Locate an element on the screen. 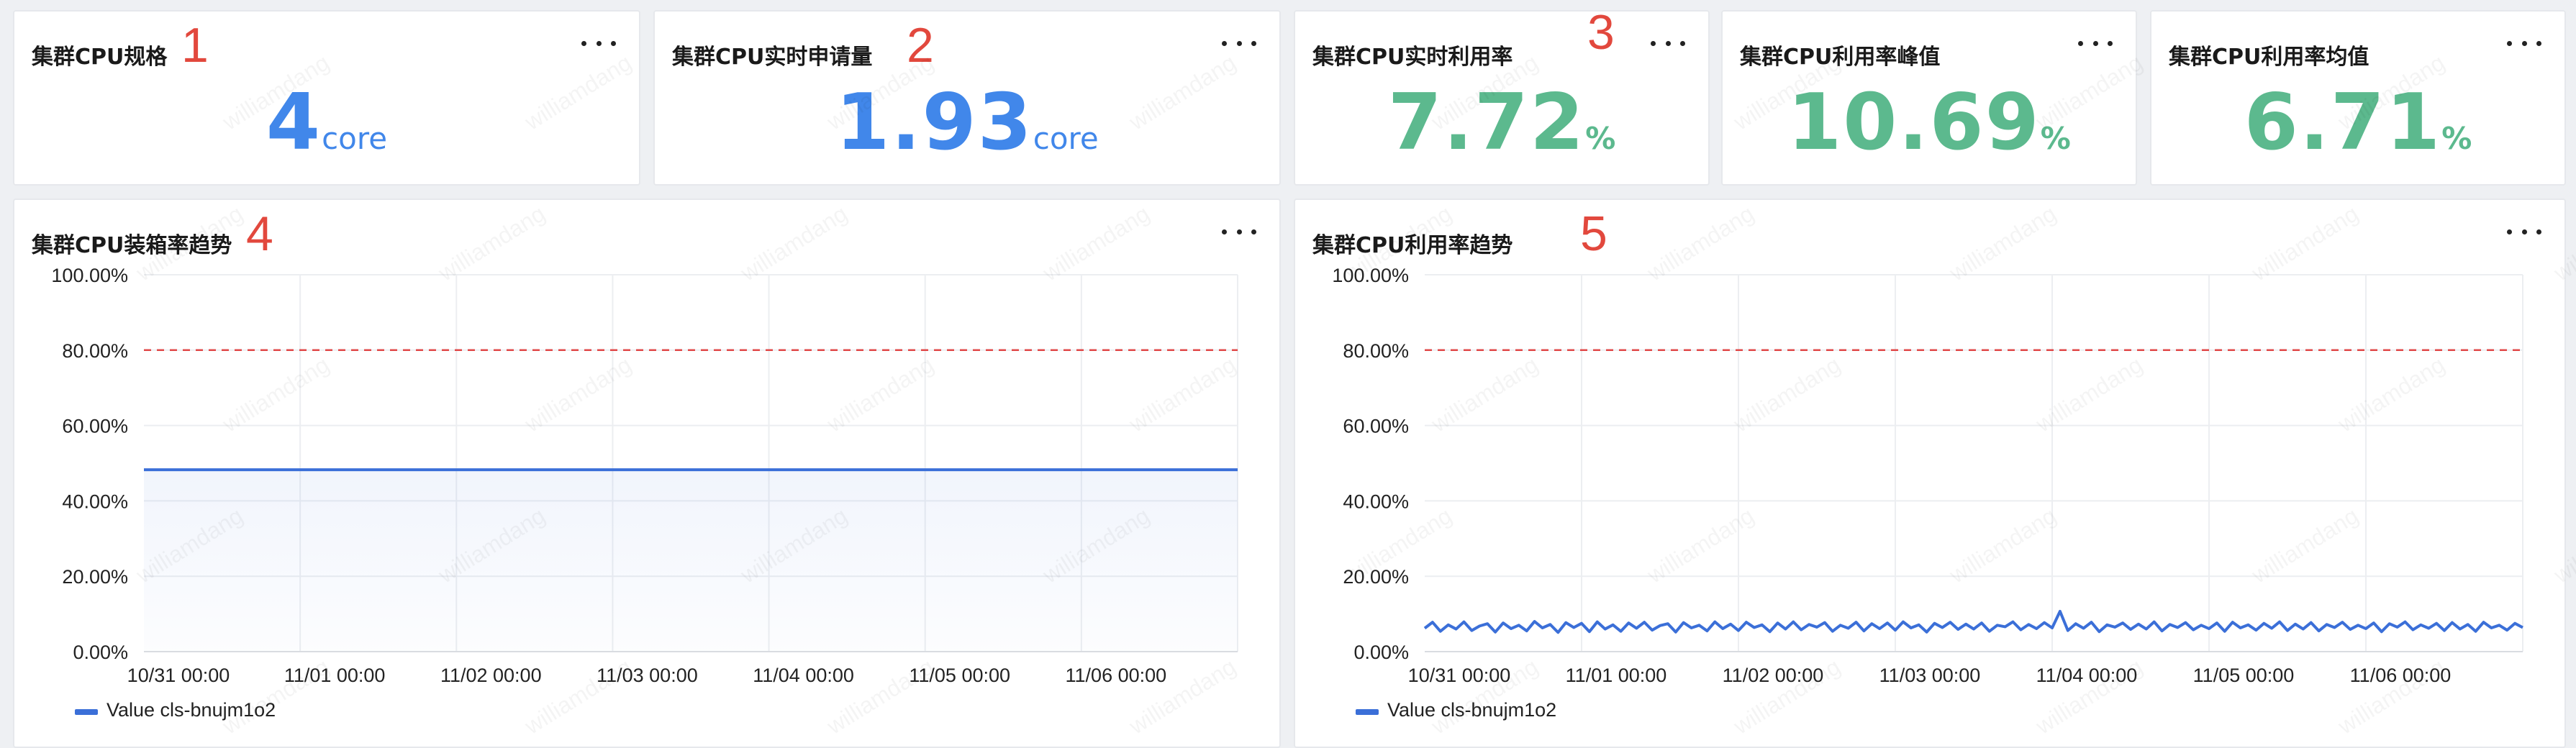 Image resolution: width=2576 pixels, height=748 pixels. card-title: 集群CPU规格 is located at coordinates (100, 58).